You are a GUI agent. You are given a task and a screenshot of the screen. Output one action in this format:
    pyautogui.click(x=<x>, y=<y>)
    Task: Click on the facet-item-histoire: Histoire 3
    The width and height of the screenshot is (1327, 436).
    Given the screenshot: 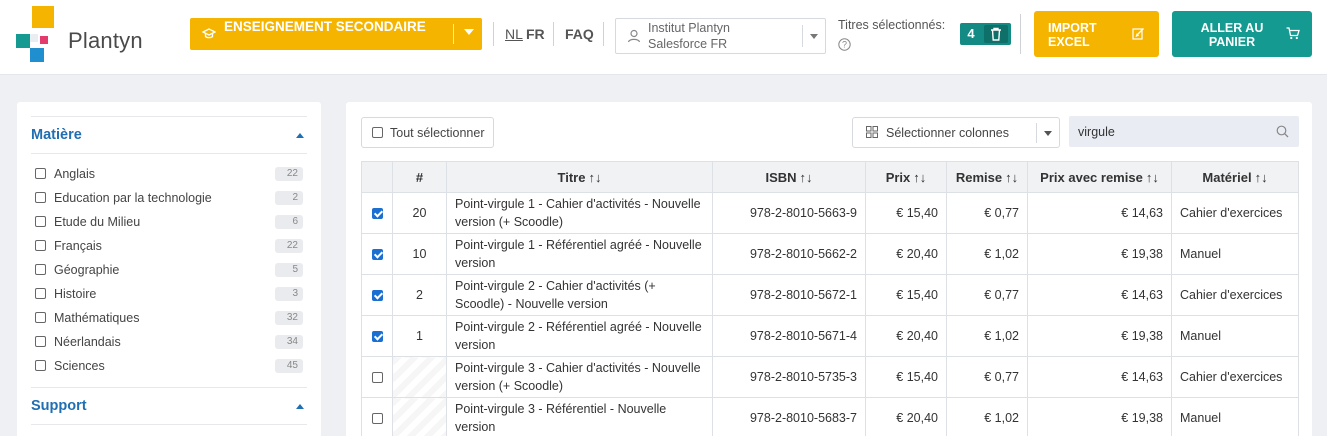 What is the action you would take?
    pyautogui.click(x=169, y=295)
    